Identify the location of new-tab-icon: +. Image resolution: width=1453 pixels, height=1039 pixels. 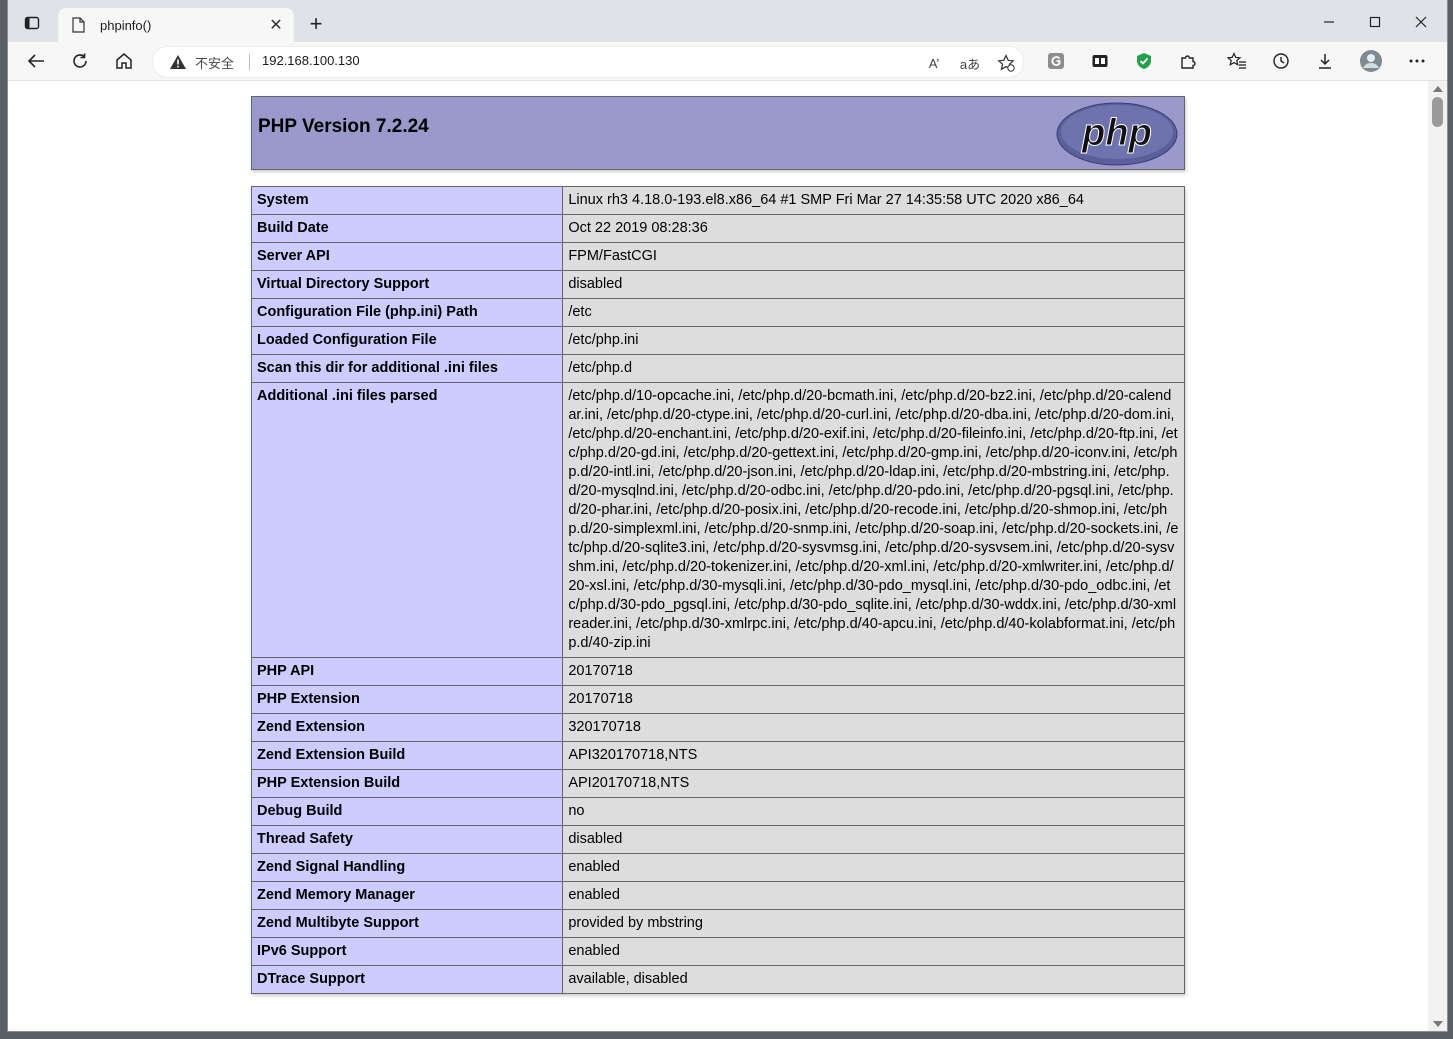
(316, 23).